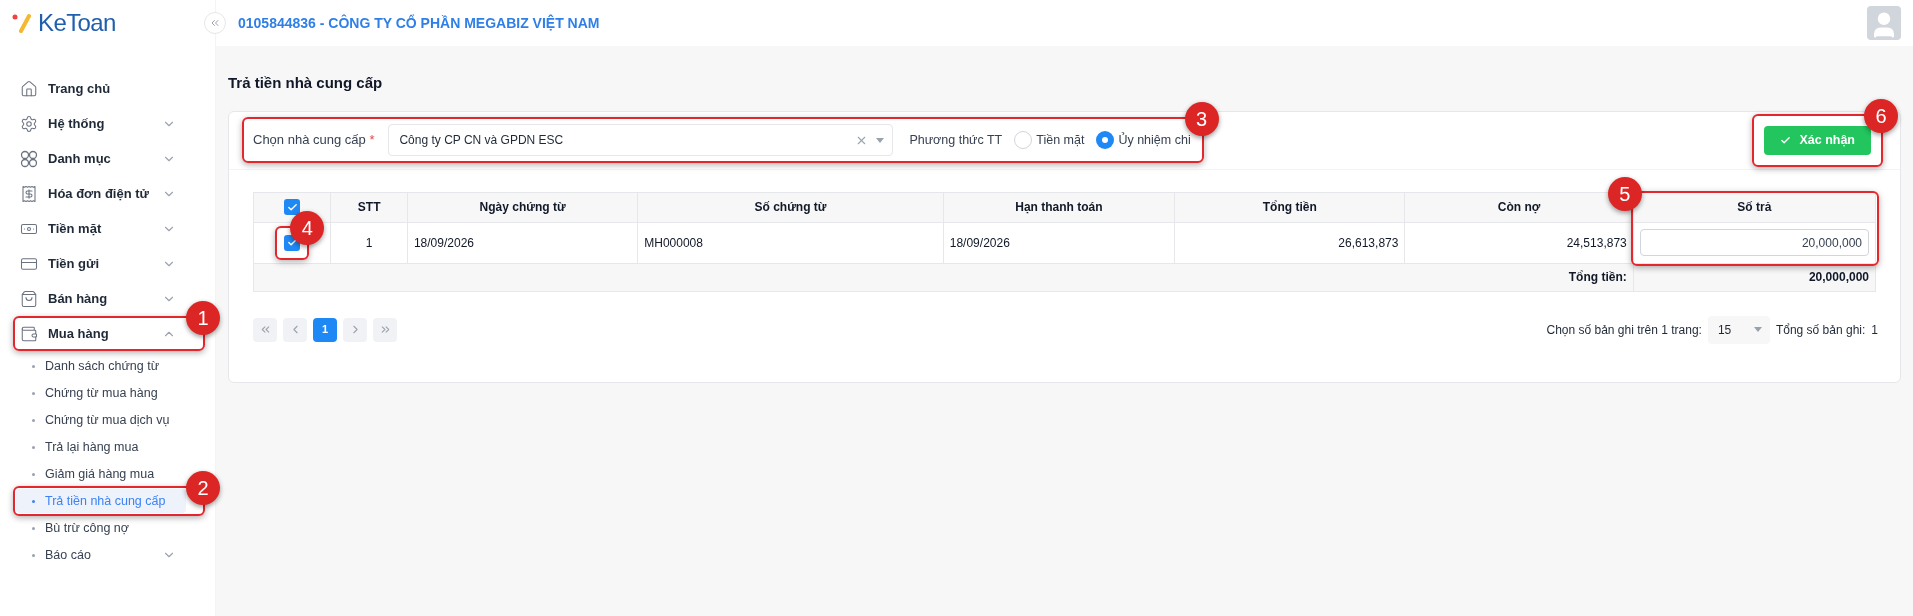 This screenshot has width=1913, height=616. Describe the element at coordinates (880, 140) in the screenshot. I see `dropdown-icon` at that location.